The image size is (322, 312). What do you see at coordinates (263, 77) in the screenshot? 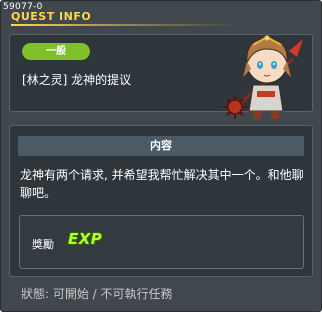
I see `npc-character-icon` at bounding box center [263, 77].